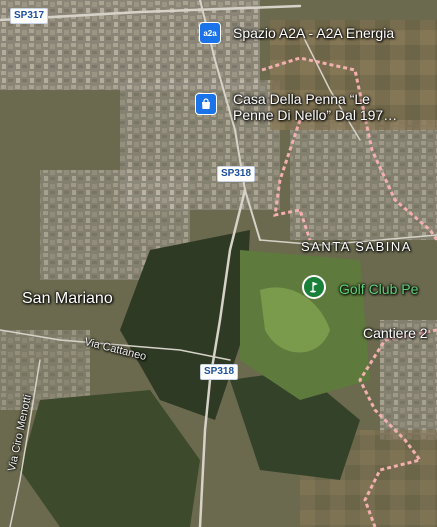  Describe the element at coordinates (301, 99) in the screenshot. I see `poi-label-penna-line1: Casa Della Penna “Le` at that location.